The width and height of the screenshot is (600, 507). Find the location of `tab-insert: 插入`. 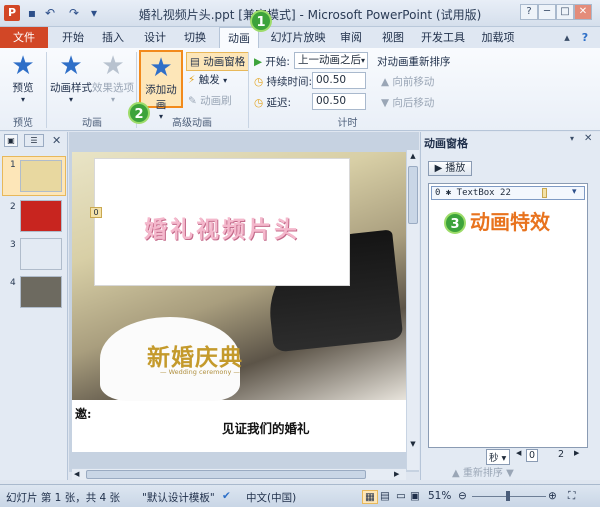

tab-insert: 插入 is located at coordinates (113, 37).